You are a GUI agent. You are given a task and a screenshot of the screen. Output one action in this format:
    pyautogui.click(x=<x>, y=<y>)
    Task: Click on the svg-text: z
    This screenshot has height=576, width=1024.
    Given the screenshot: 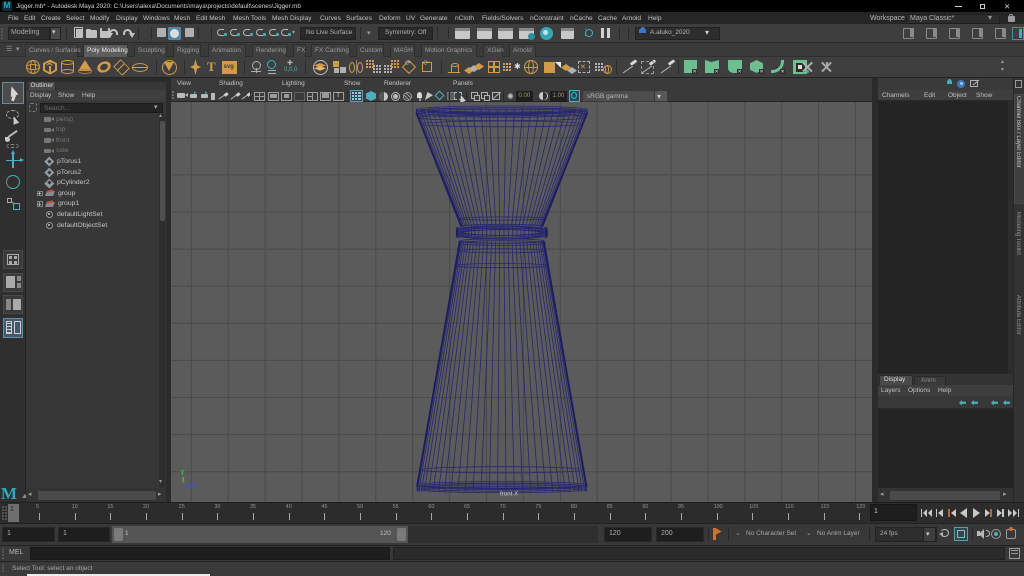 What is the action you would take?
    pyautogui.click(x=195, y=485)
    